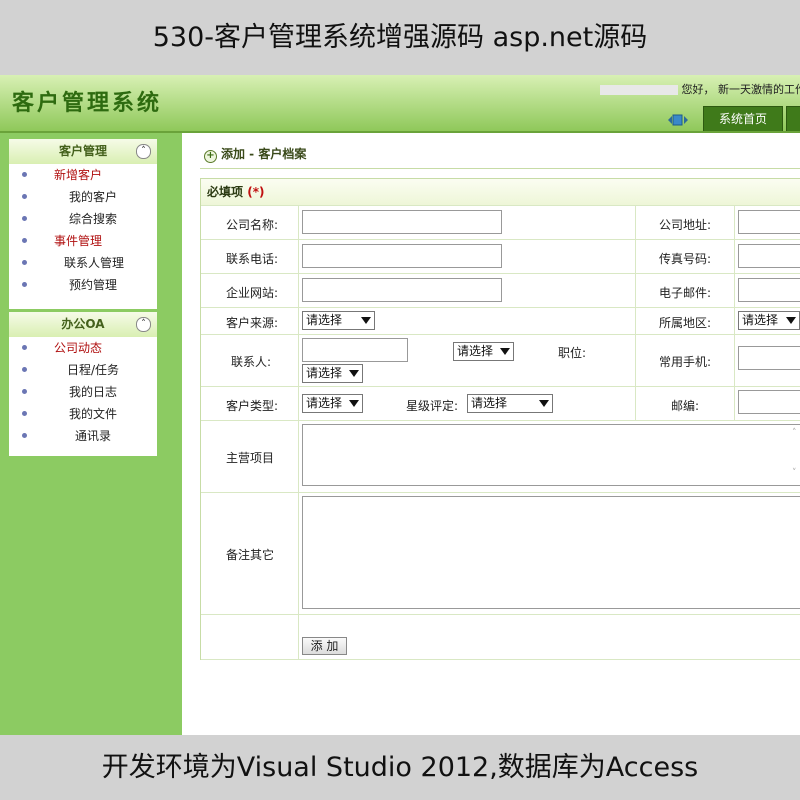 The image size is (800, 800). Describe the element at coordinates (685, 293) in the screenshot. I see `label-email: 电子邮件:` at that location.